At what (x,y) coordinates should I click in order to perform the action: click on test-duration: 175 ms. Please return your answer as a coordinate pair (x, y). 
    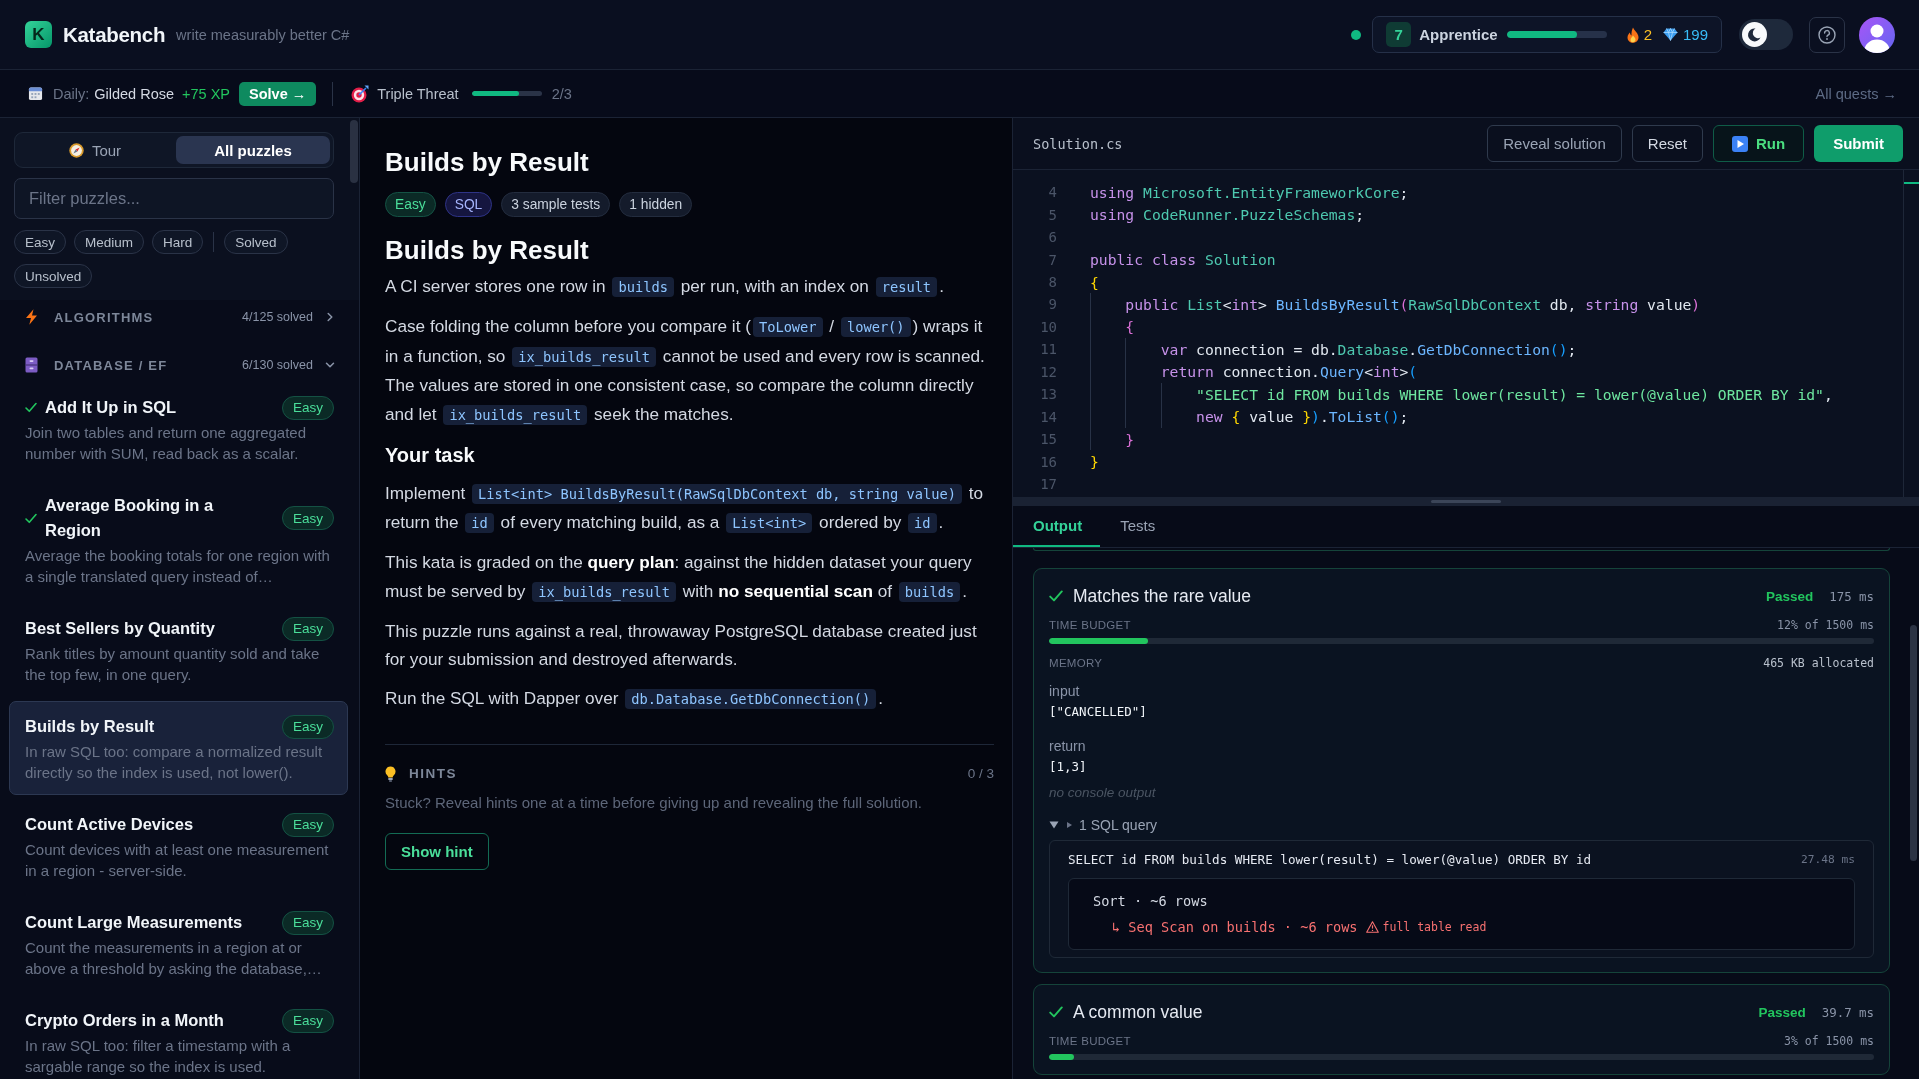
    Looking at the image, I should click on (1851, 596).